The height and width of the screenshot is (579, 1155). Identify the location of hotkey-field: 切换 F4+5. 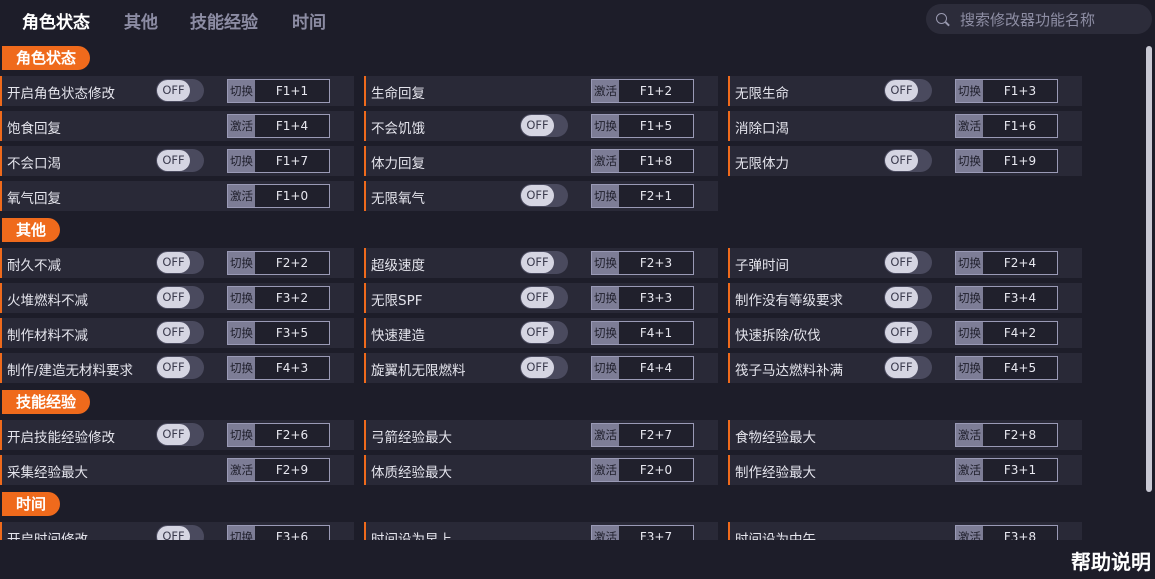
(1006, 368).